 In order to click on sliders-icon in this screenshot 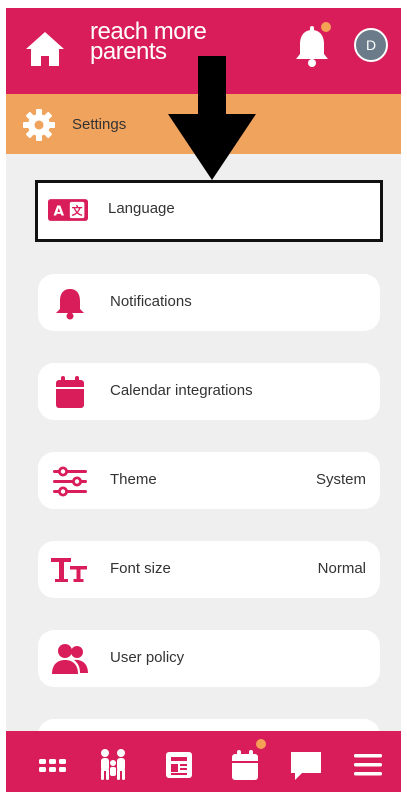, I will do `click(70, 481)`.